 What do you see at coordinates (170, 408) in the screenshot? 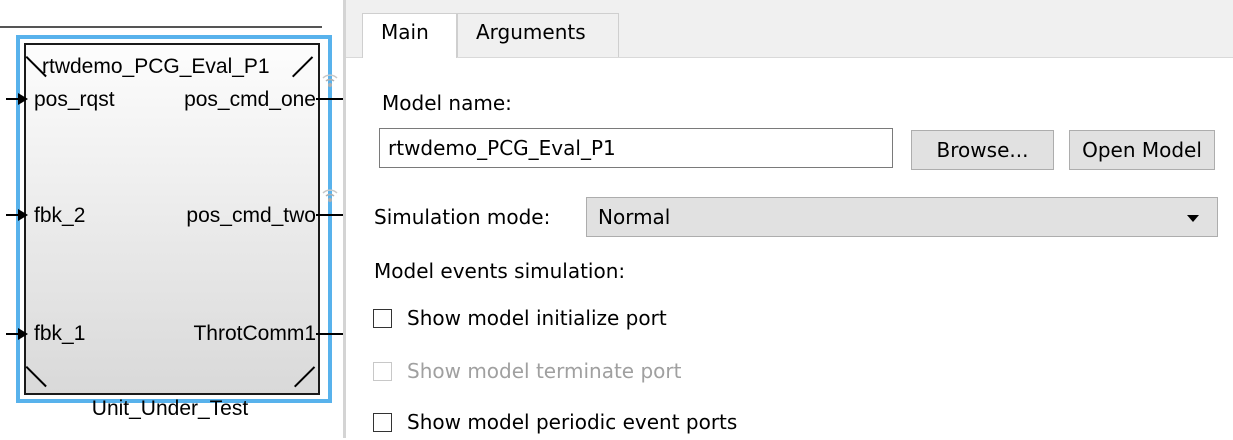
I see `block-caption: Unit_Under_Test` at bounding box center [170, 408].